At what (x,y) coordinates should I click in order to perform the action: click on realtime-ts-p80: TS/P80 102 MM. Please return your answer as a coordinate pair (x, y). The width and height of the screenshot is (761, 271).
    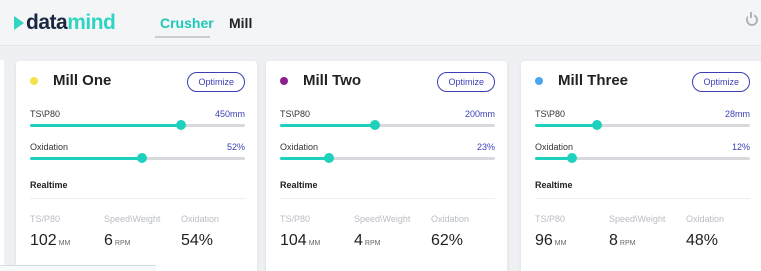
    Looking at the image, I should click on (67, 232).